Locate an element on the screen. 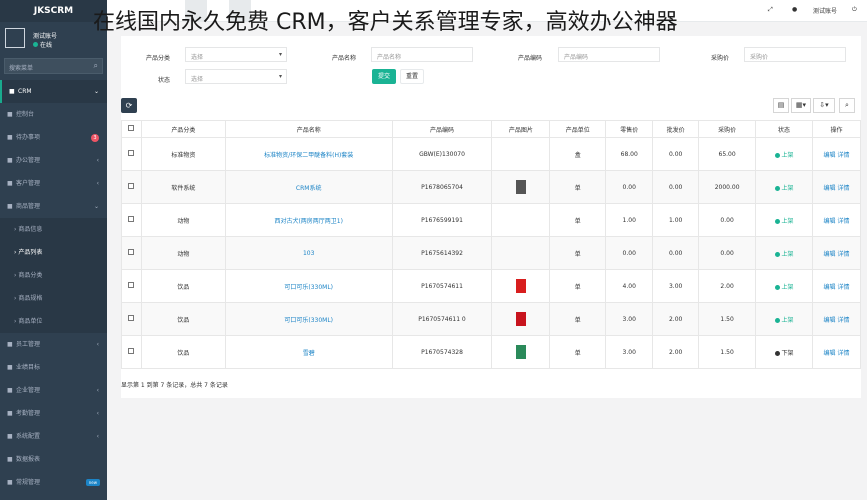  reset-button: 重置 is located at coordinates (412, 76).